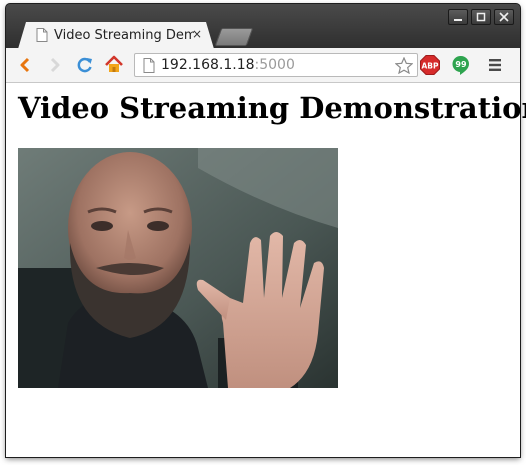 This screenshot has height=465, width=526. What do you see at coordinates (114, 64) in the screenshot?
I see `home-icon` at bounding box center [114, 64].